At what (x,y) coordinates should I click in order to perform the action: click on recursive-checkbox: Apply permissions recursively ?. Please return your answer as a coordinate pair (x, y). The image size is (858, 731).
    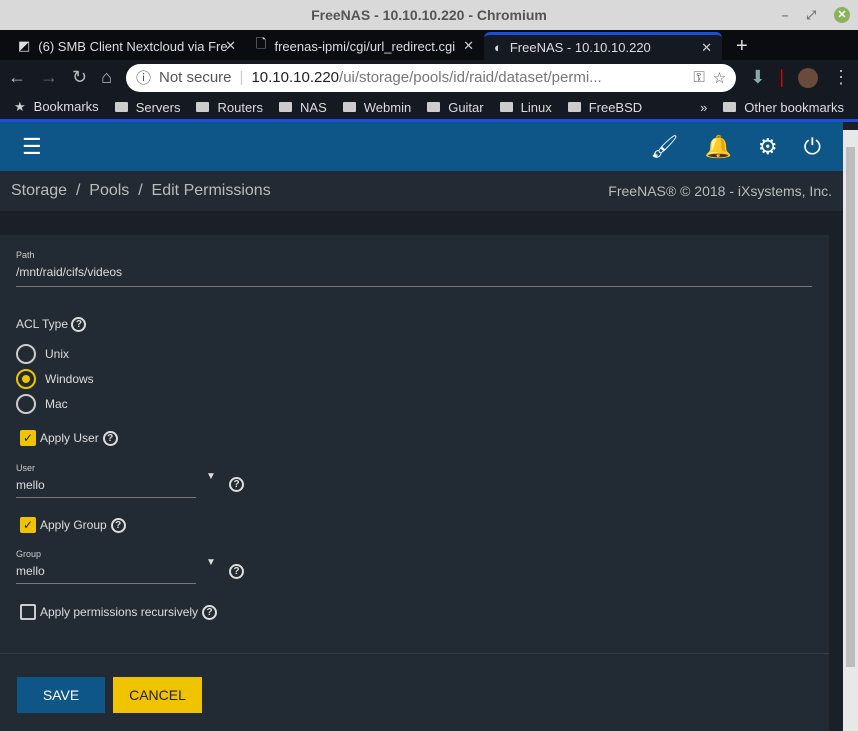
    Looking at the image, I should click on (119, 612).